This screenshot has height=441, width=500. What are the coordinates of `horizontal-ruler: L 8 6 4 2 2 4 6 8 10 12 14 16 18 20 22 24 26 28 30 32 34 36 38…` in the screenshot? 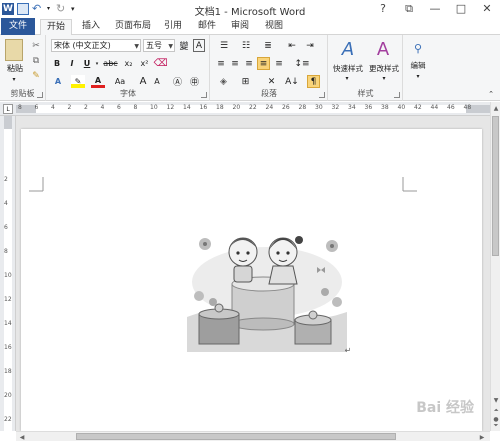 It's located at (250, 109).